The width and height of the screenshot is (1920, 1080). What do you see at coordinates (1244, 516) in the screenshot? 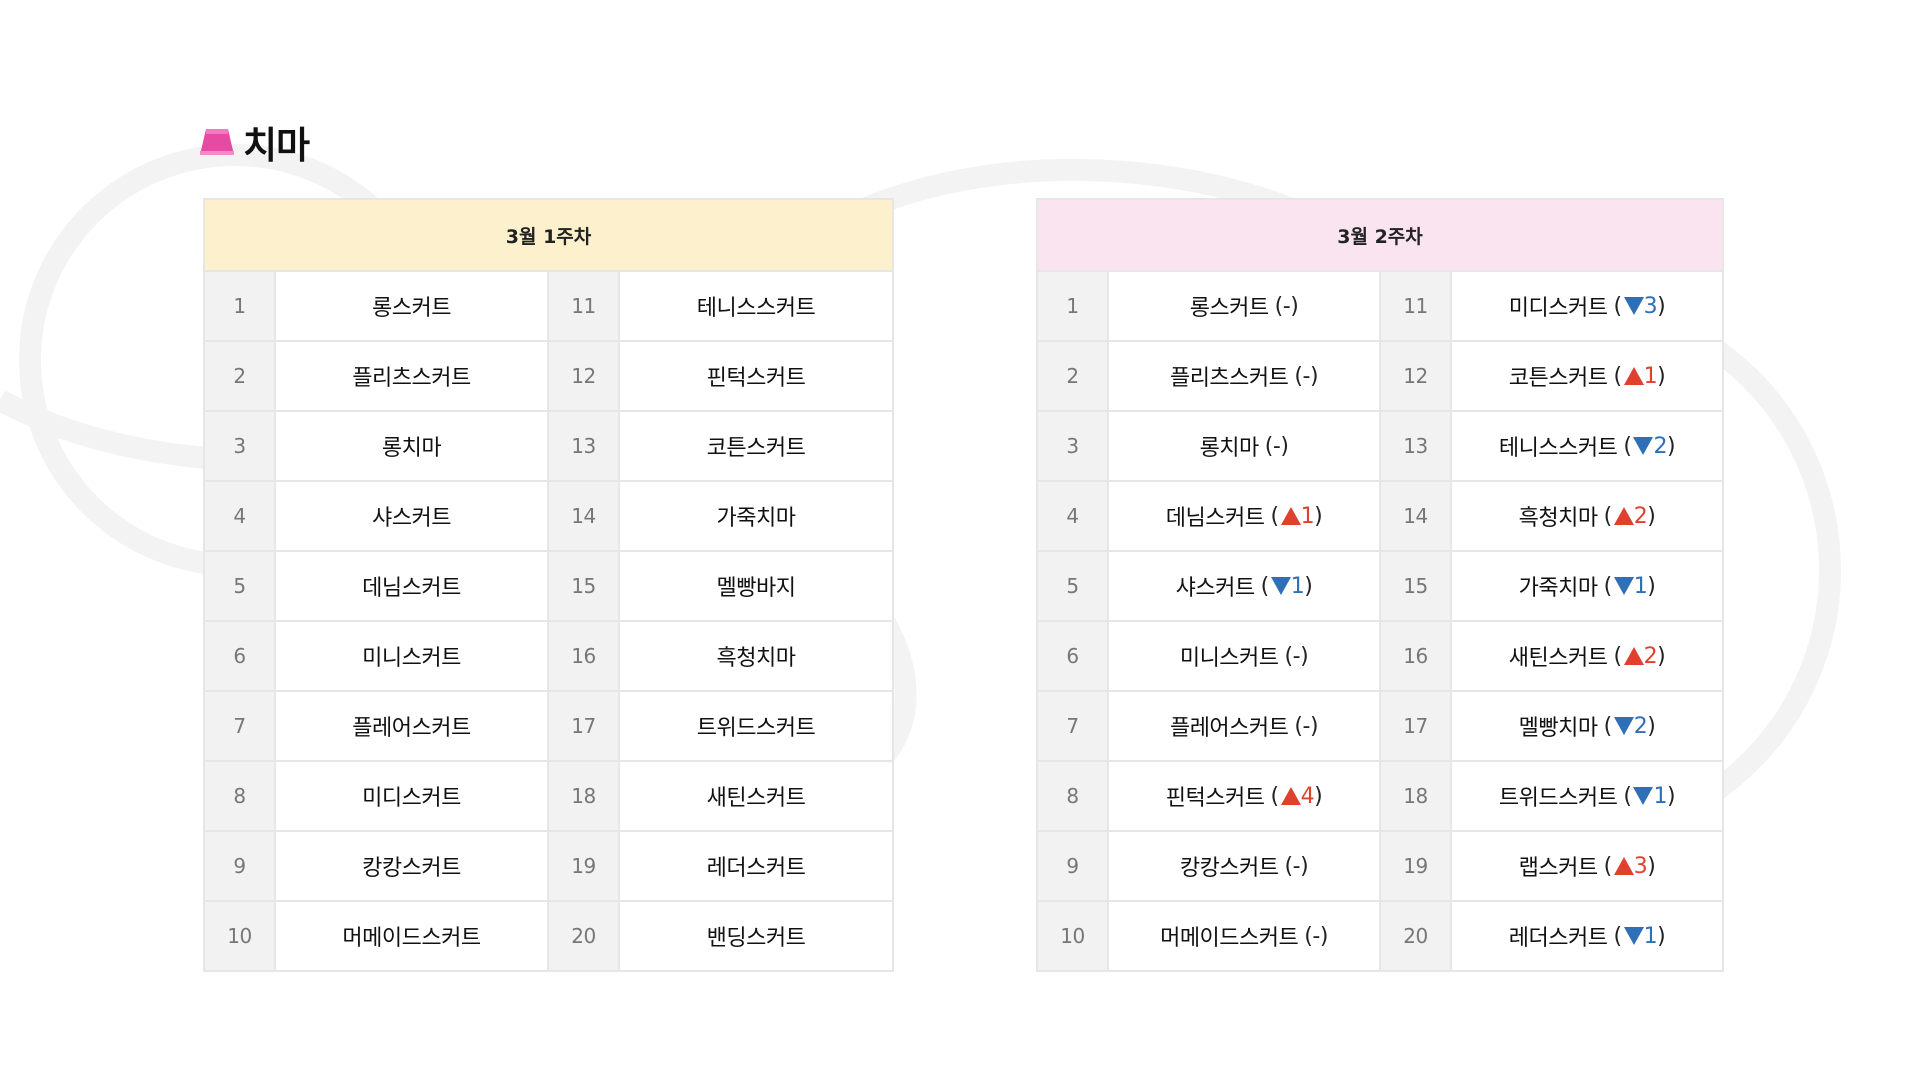
I see `keyword-with-change: 데님스커트(1)` at bounding box center [1244, 516].